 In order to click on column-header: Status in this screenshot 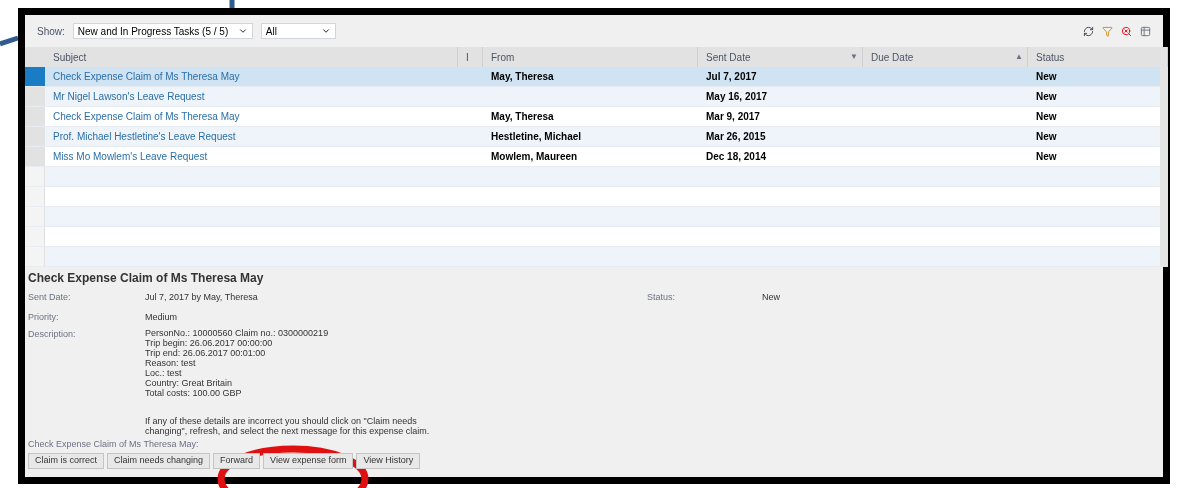, I will do `click(1050, 57)`.